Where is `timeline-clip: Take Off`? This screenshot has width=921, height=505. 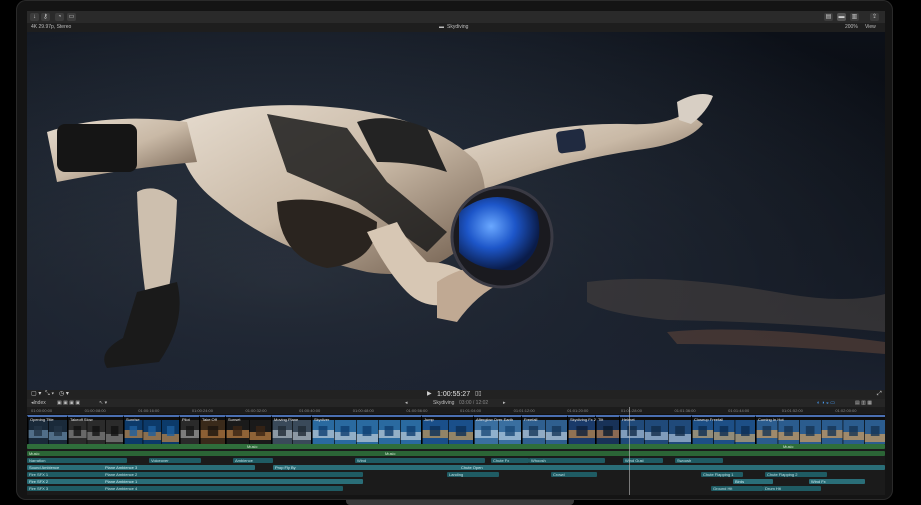
timeline-clip: Take Off is located at coordinates (212, 429).